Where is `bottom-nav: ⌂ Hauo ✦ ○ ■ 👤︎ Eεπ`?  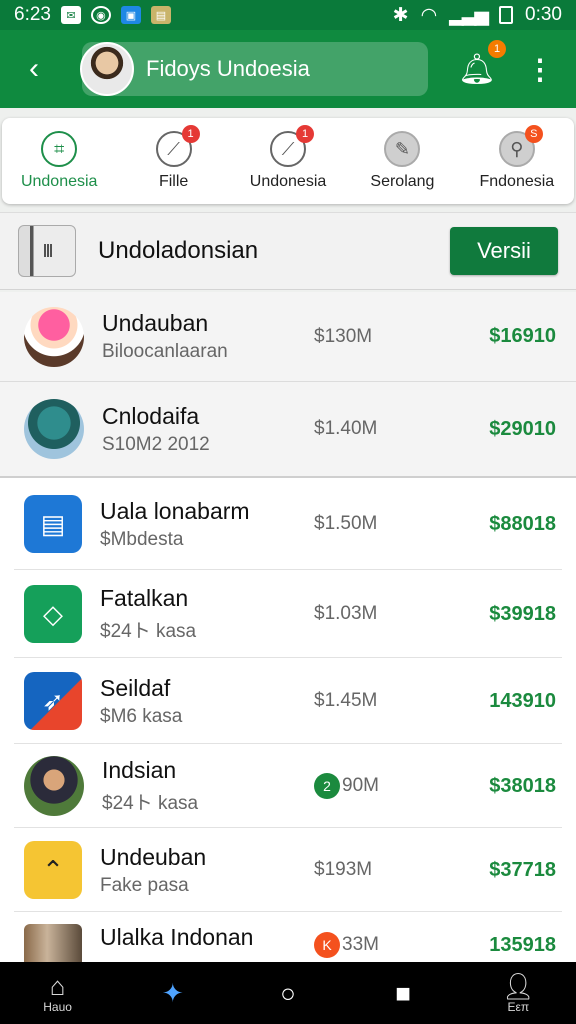 bottom-nav: ⌂ Hauo ✦ ○ ■ 👤︎ Eεπ is located at coordinates (288, 993).